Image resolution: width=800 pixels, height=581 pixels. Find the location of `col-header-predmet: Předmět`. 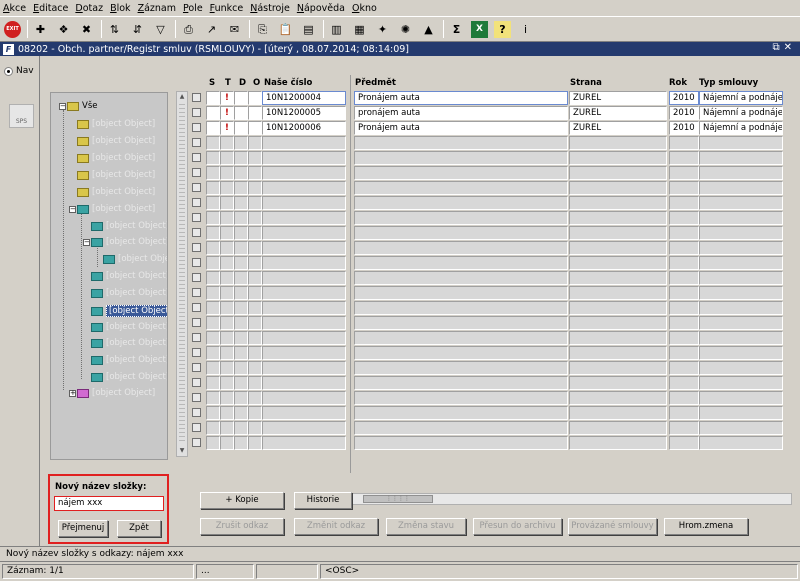

col-header-predmet: Předmět is located at coordinates (375, 83).